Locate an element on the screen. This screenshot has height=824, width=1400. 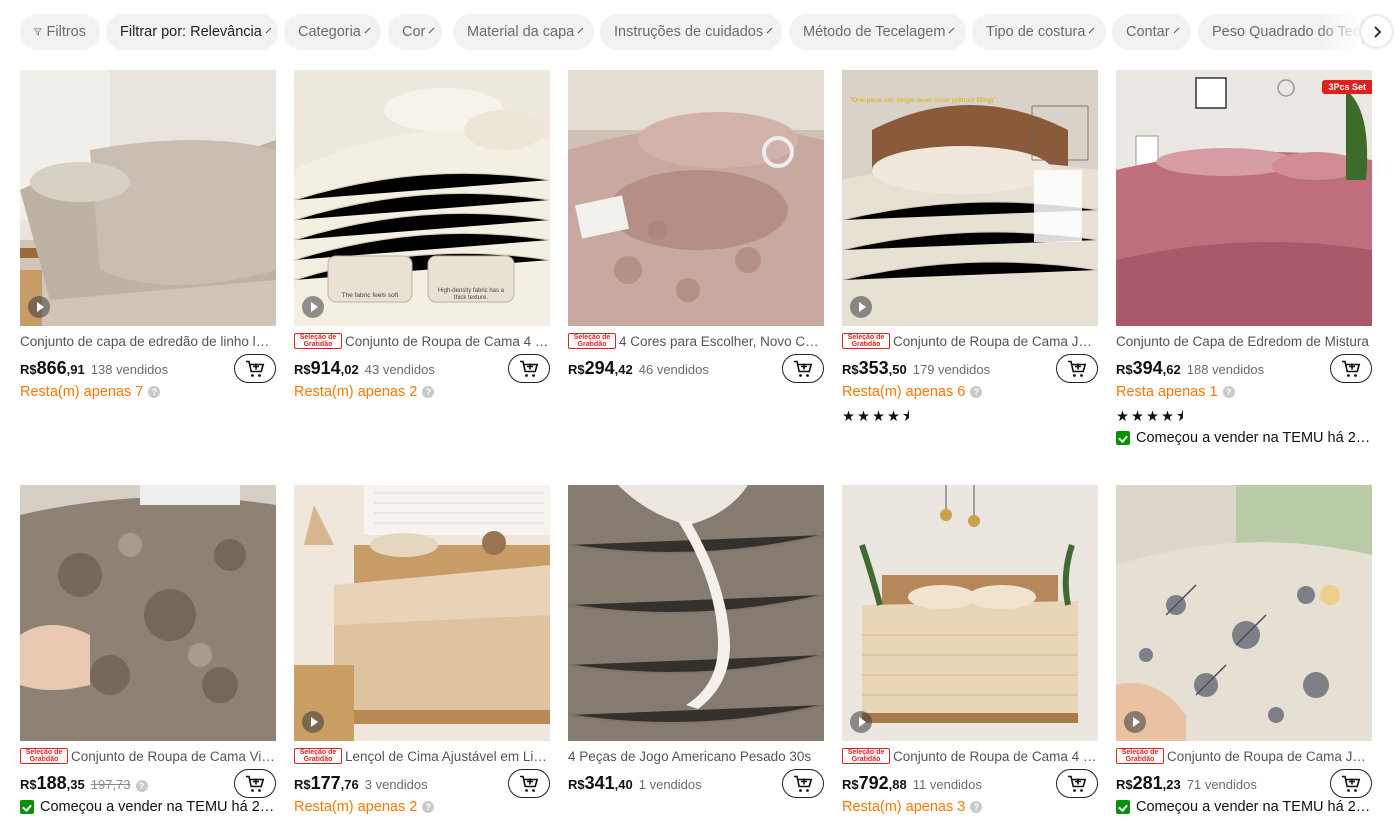
old-price: 197,73 is located at coordinates (110, 784).